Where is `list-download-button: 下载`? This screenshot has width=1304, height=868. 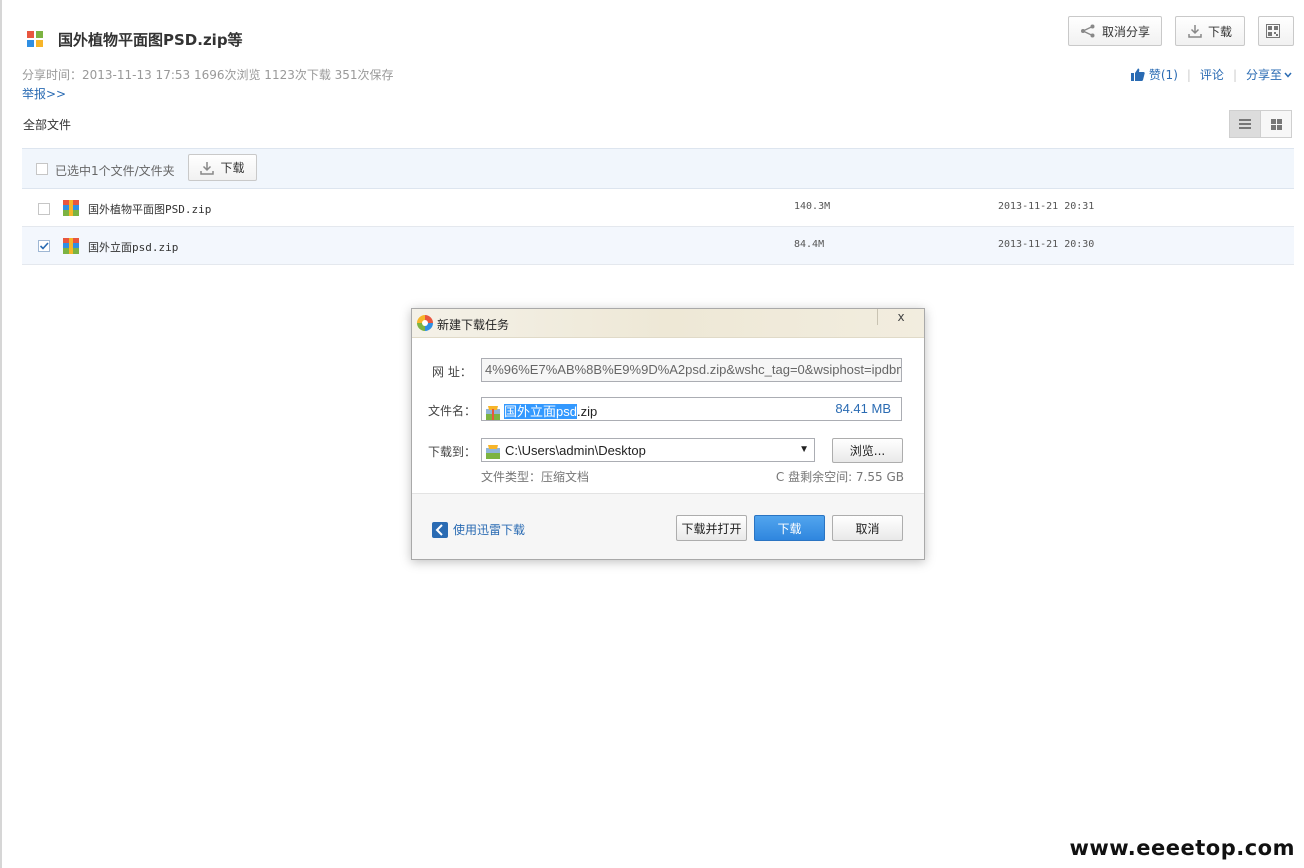
list-download-button: 下载 is located at coordinates (222, 167).